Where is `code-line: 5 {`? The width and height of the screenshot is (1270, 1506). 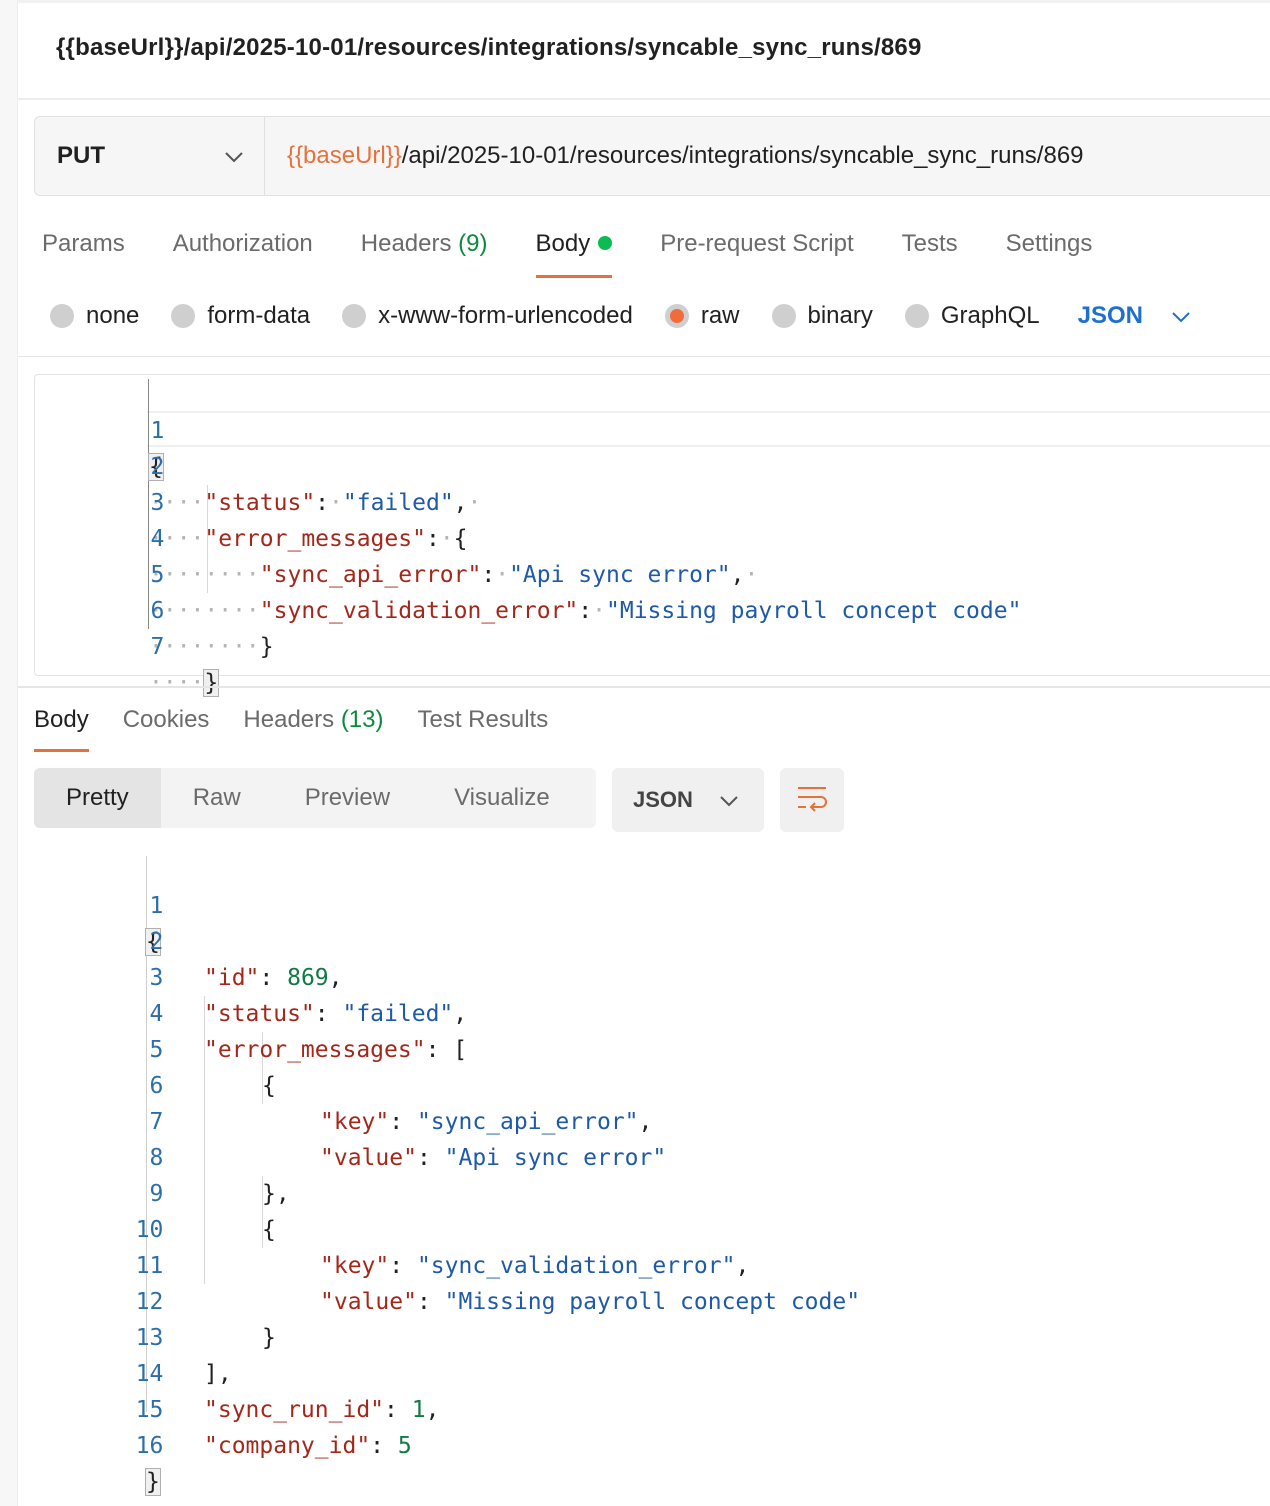 code-line: 5 { is located at coordinates (212, 1068).